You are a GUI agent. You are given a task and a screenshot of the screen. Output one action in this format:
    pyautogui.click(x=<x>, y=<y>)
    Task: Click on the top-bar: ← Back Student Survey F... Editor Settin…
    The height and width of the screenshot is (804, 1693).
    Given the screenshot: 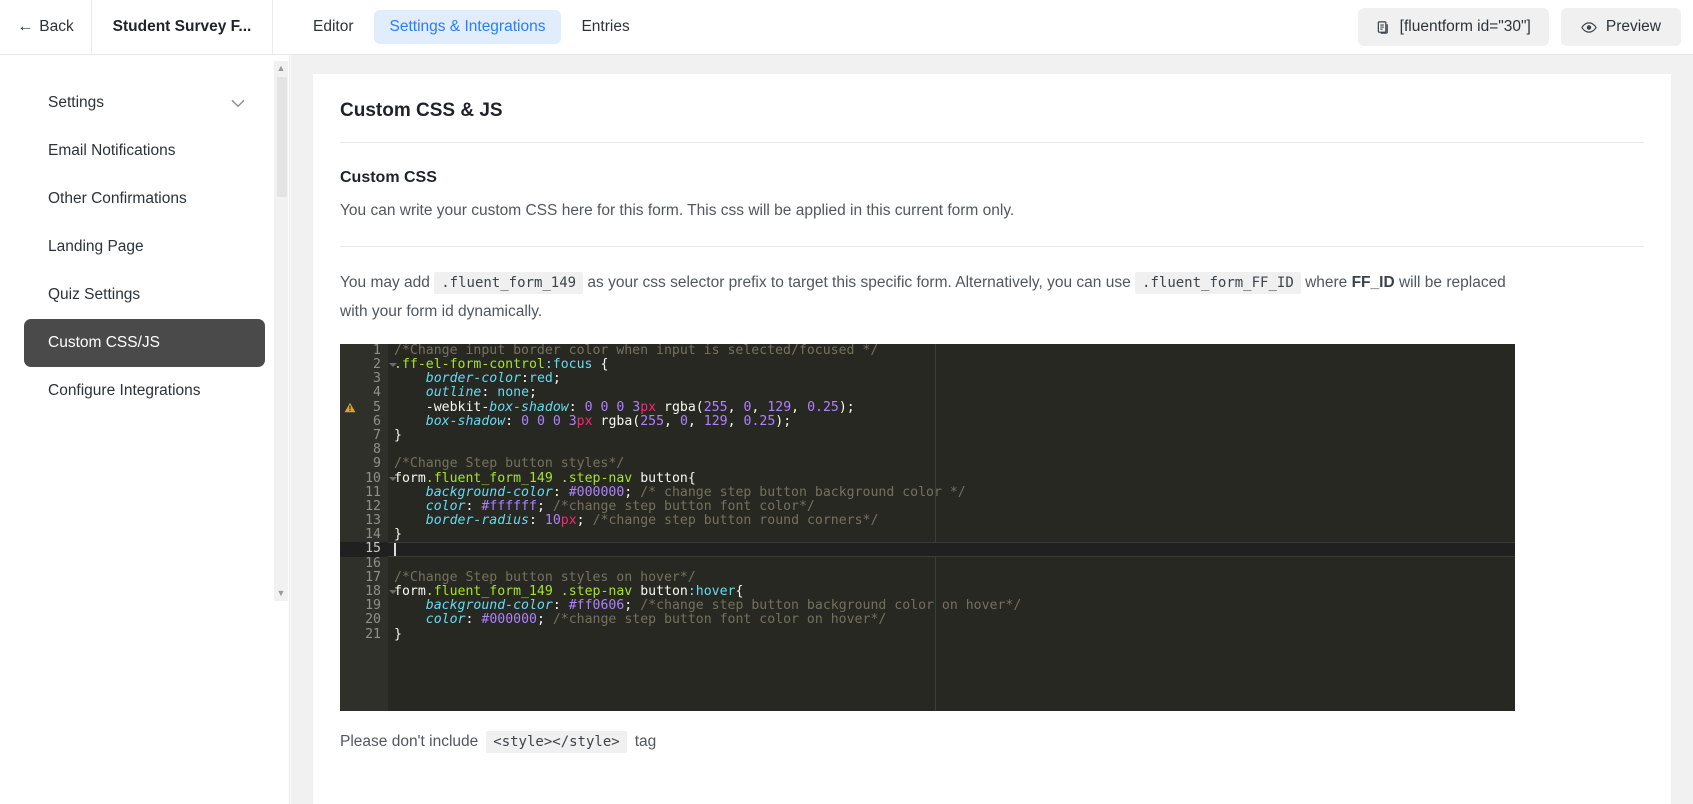 What is the action you would take?
    pyautogui.click(x=846, y=27)
    